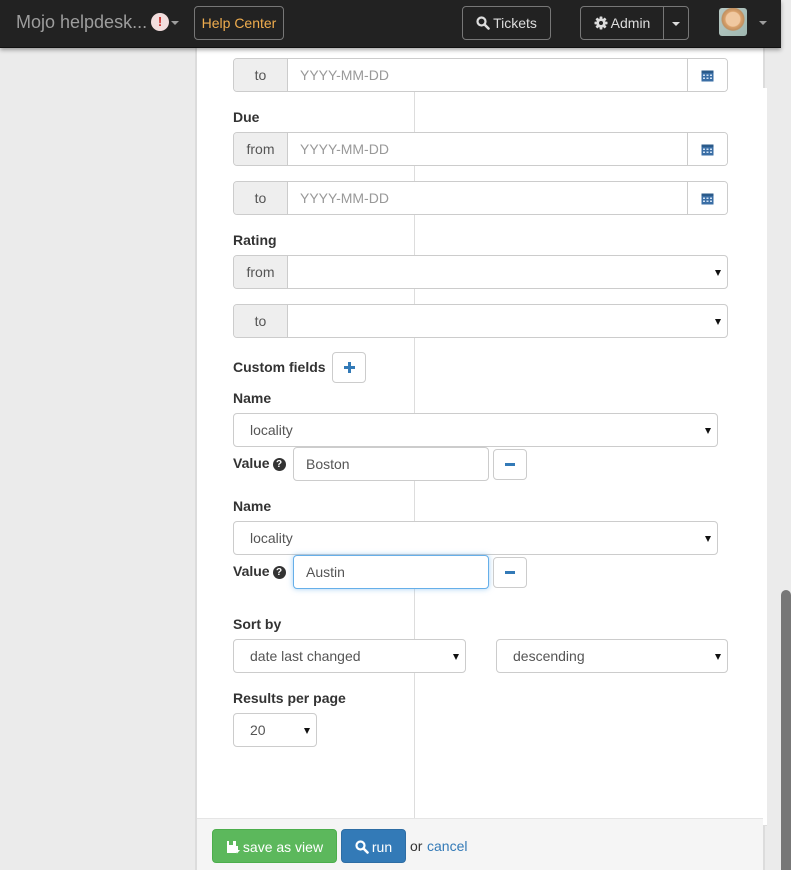 The width and height of the screenshot is (791, 870). What do you see at coordinates (507, 321) in the screenshot?
I see `rating-to-select` at bounding box center [507, 321].